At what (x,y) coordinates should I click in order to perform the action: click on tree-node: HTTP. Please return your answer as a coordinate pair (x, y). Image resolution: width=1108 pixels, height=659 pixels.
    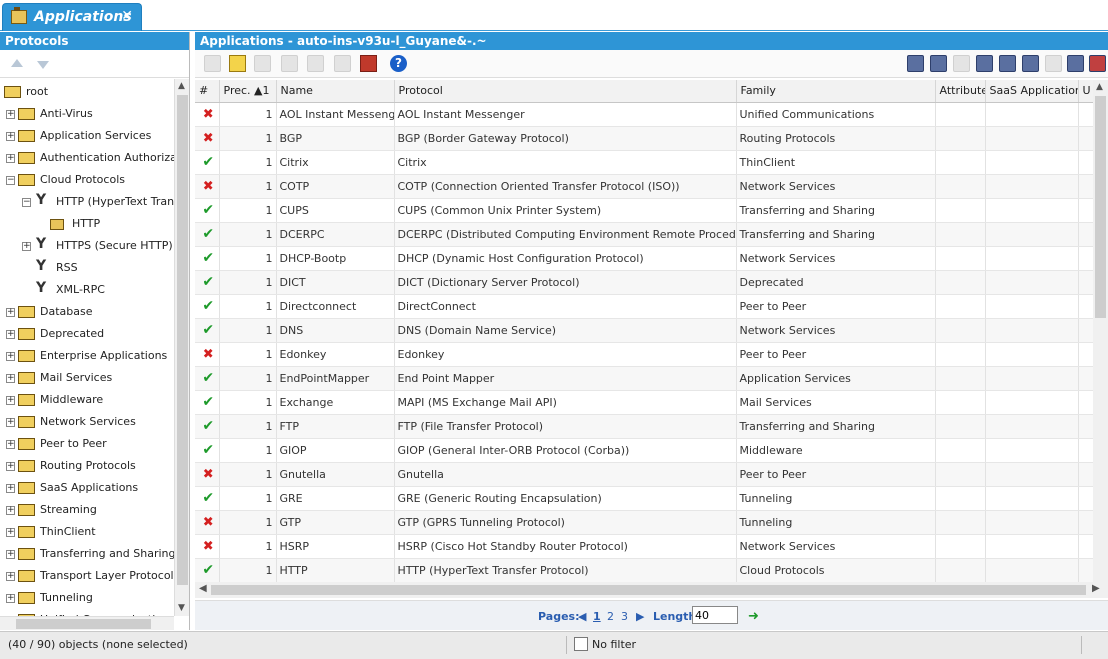
    Looking at the image, I should click on (69, 224).